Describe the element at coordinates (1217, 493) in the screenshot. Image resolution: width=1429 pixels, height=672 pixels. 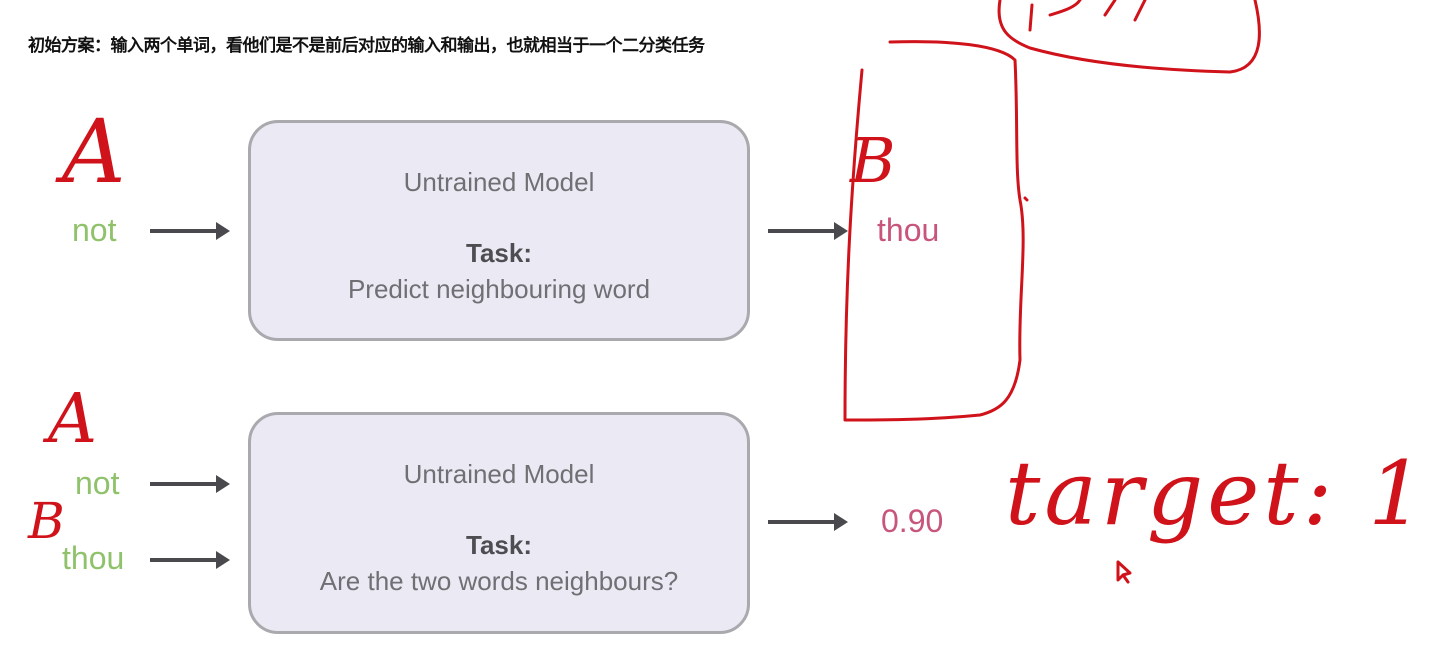
I see `handwritten-target-note: target: 1` at that location.